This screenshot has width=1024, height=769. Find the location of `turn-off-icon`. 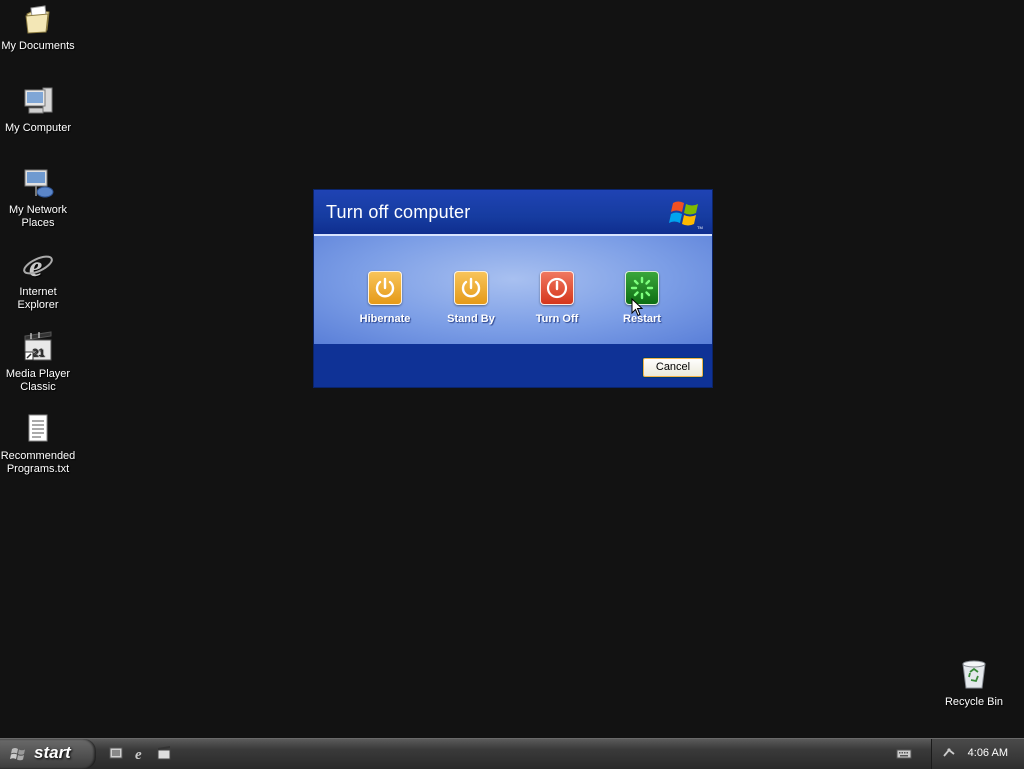

turn-off-icon is located at coordinates (557, 288).